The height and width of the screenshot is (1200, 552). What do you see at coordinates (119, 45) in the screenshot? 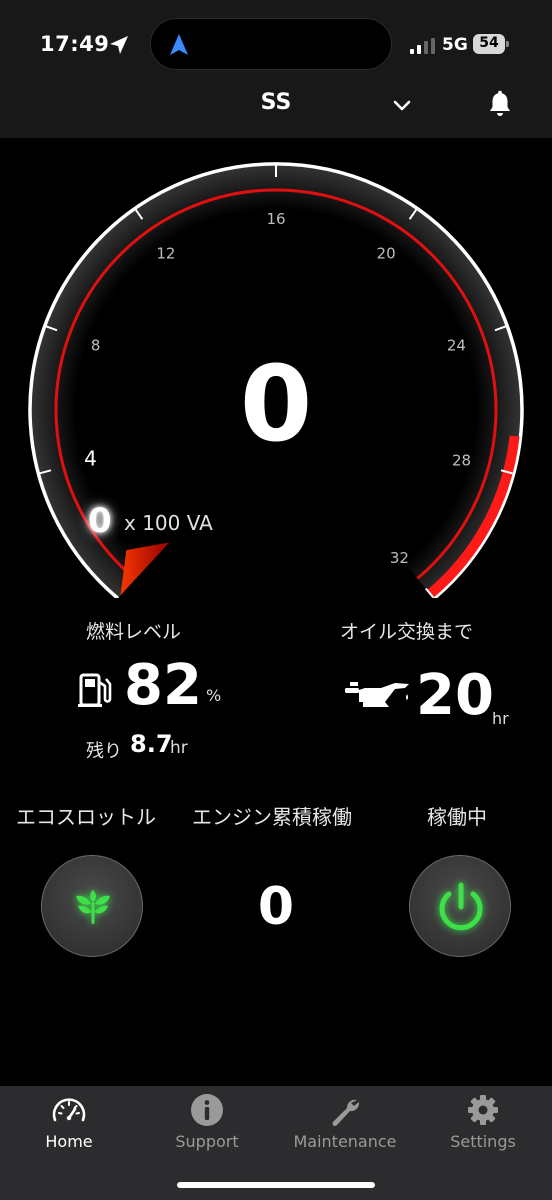
I see `location-arrow-icon` at bounding box center [119, 45].